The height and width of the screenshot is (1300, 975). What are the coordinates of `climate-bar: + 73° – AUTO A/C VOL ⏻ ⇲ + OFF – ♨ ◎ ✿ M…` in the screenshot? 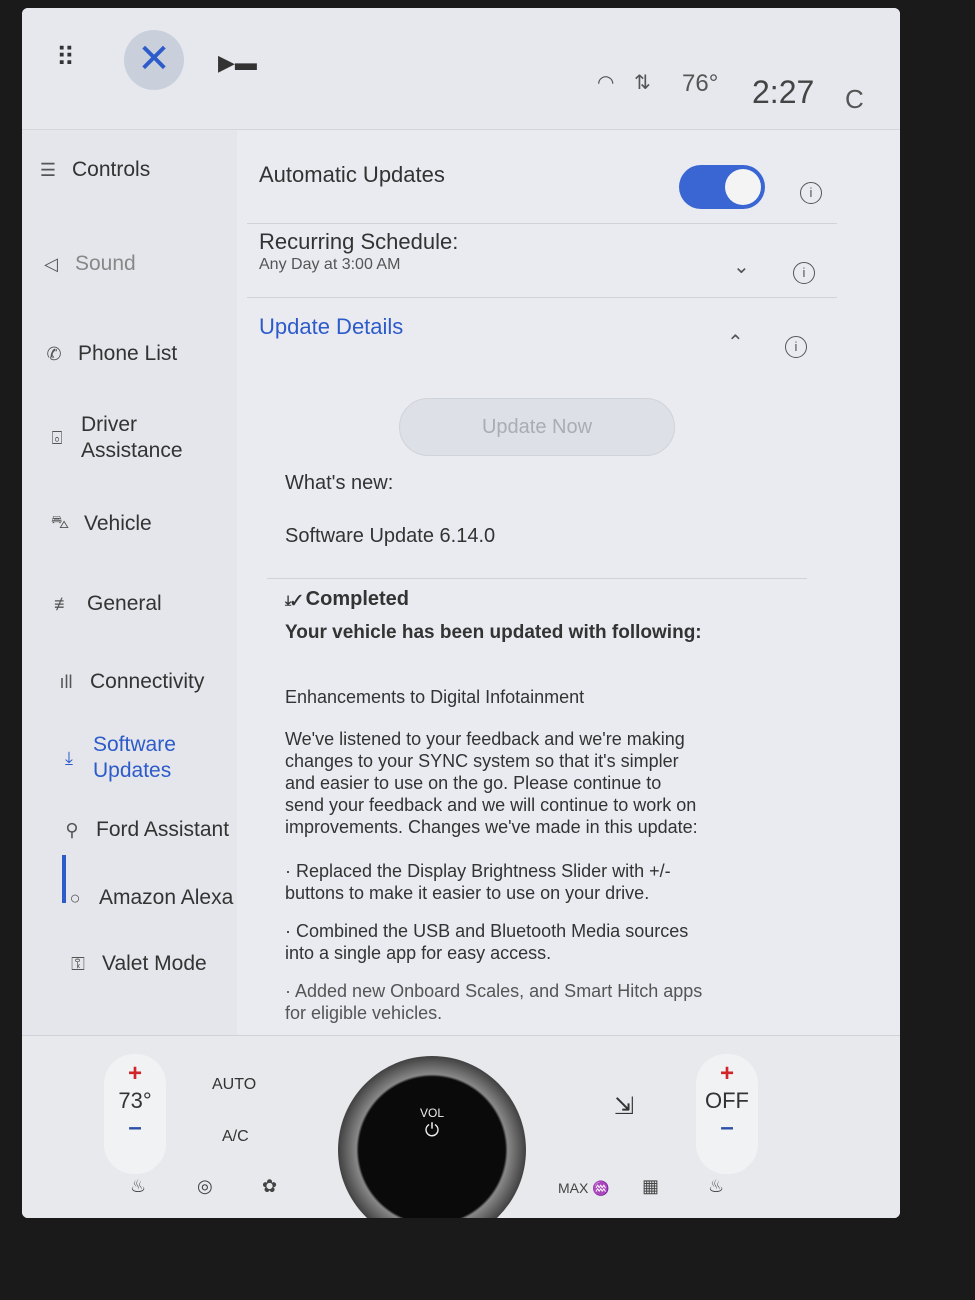 It's located at (461, 1126).